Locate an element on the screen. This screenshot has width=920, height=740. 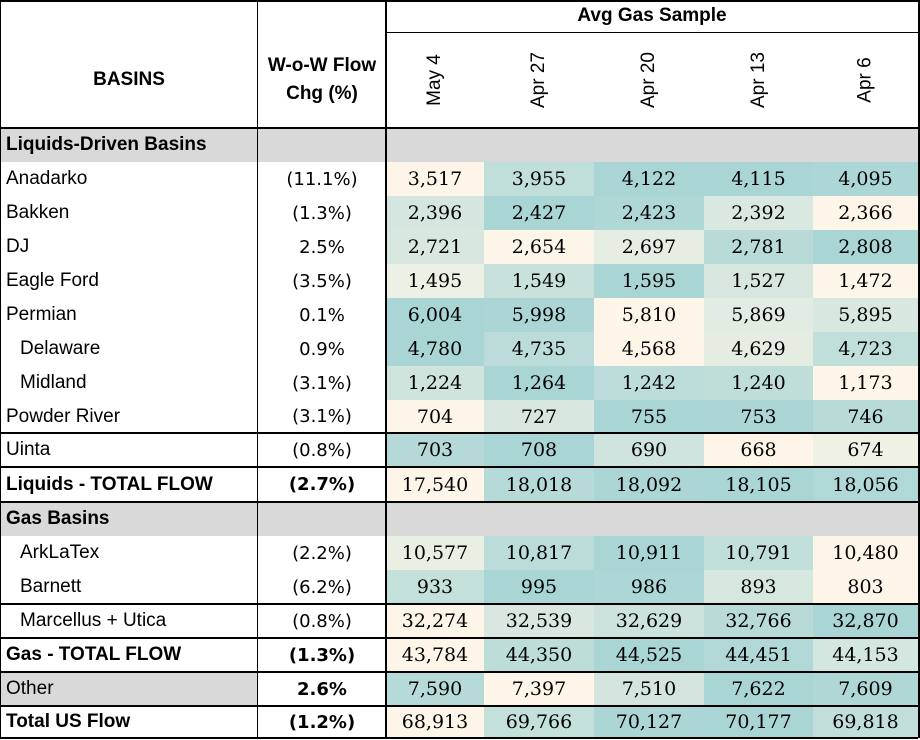
basin-name: Bakken is located at coordinates (38, 212).